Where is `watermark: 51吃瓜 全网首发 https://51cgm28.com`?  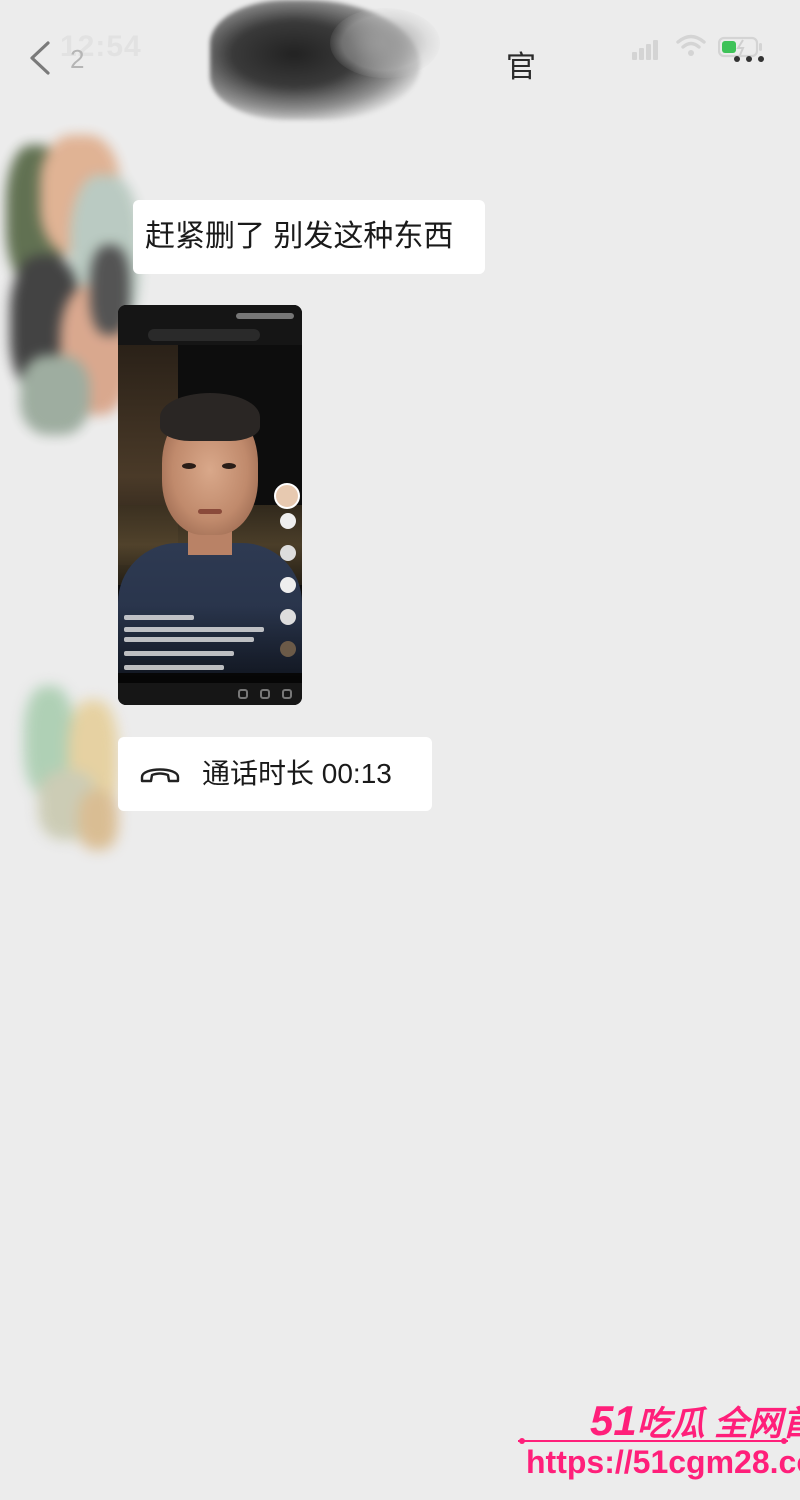
watermark: 51吃瓜 全网首发 https://51cgm28.com is located at coordinates (658, 1442).